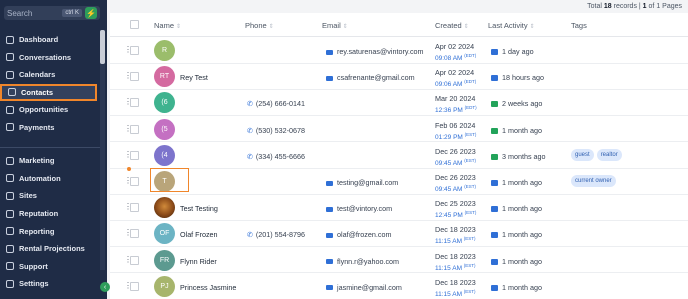  Describe the element at coordinates (455, 204) in the screenshot. I see `created-day: Dec 25 2023` at that location.